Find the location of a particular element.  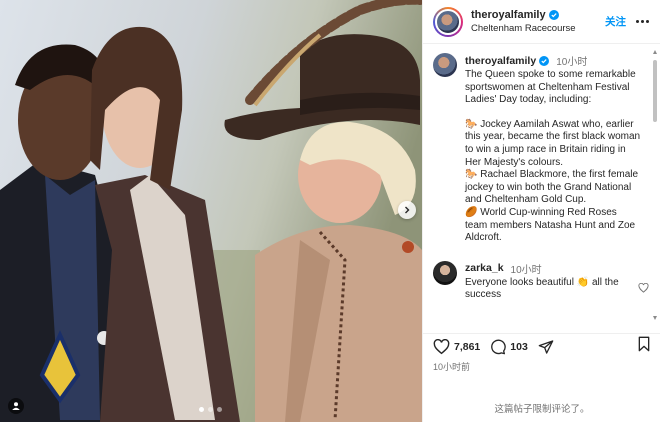

like-count: 7,861 is located at coordinates (467, 346).